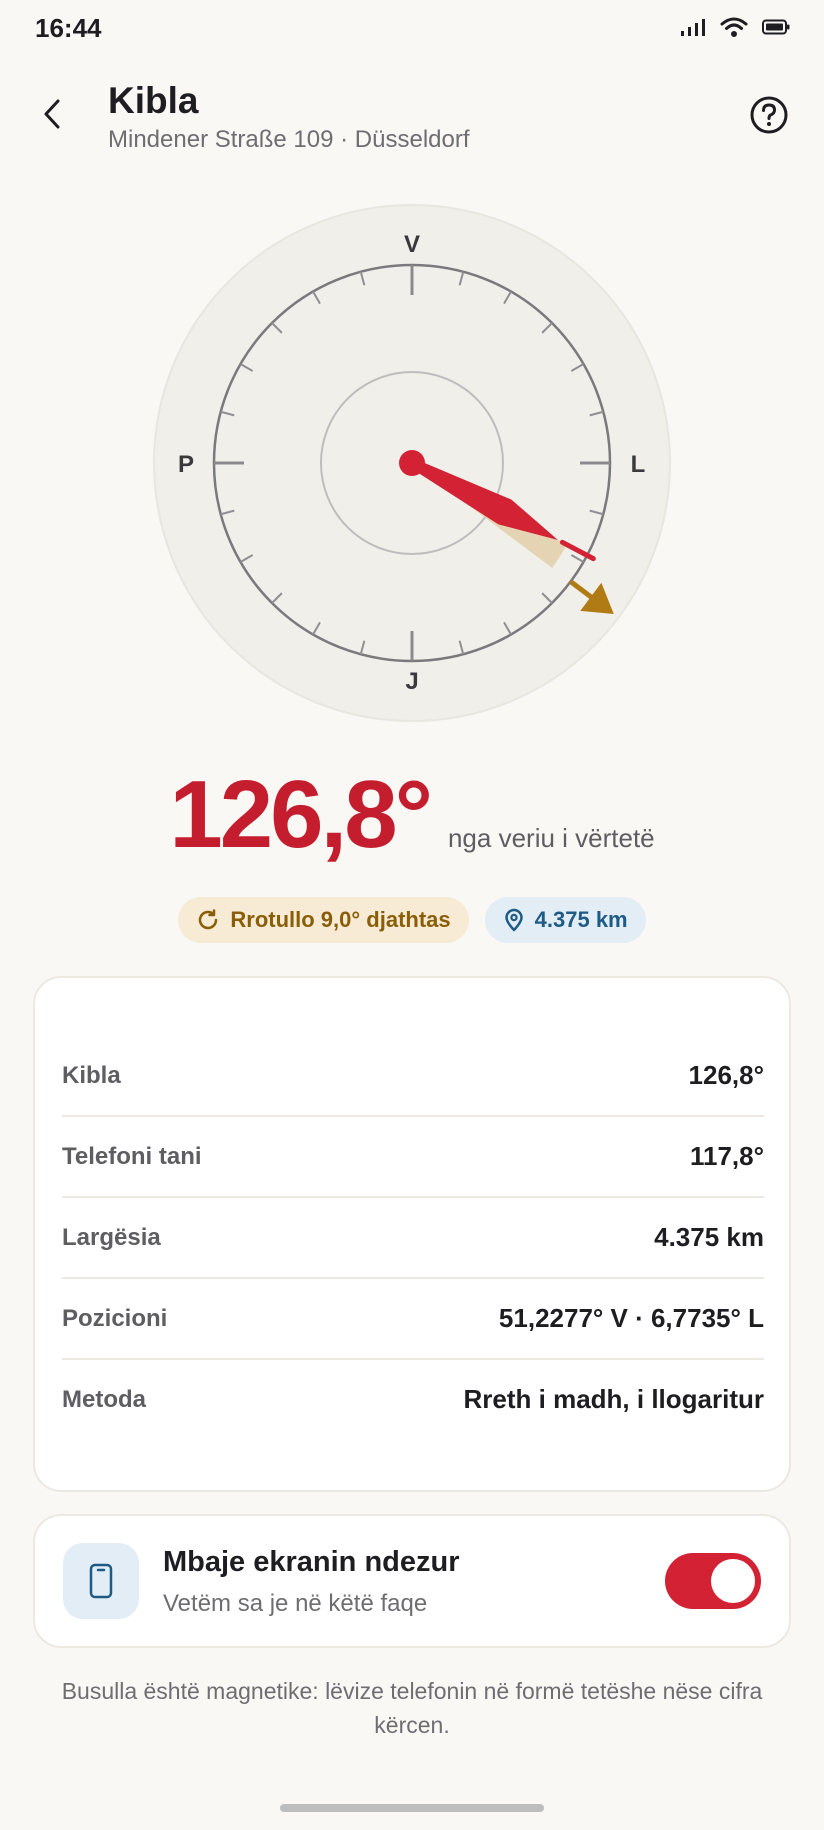 This screenshot has width=824, height=1830. What do you see at coordinates (726, 1156) in the screenshot?
I see `detail-value: 117,8°` at bounding box center [726, 1156].